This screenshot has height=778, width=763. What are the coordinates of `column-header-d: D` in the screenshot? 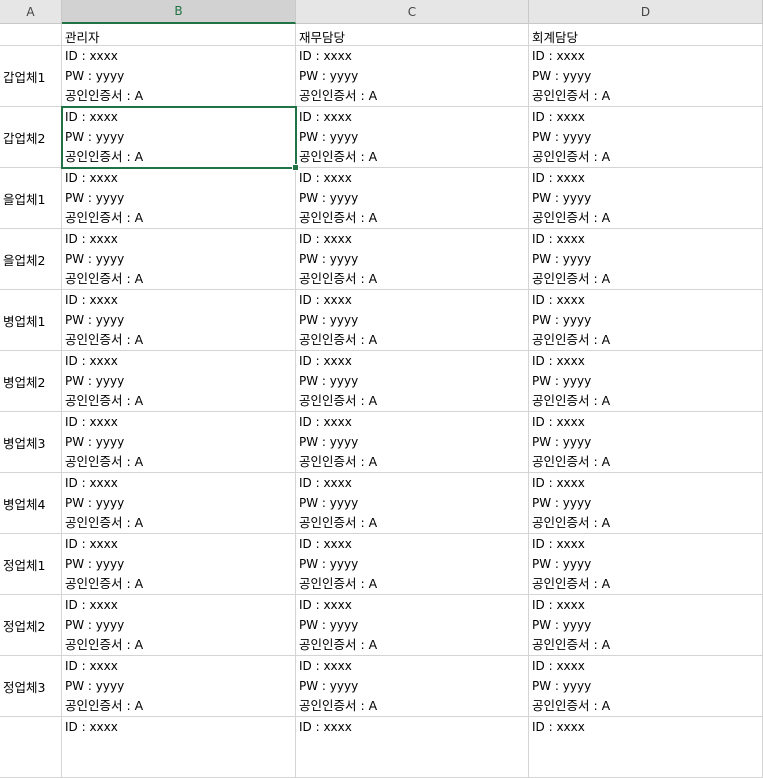 It's located at (646, 12).